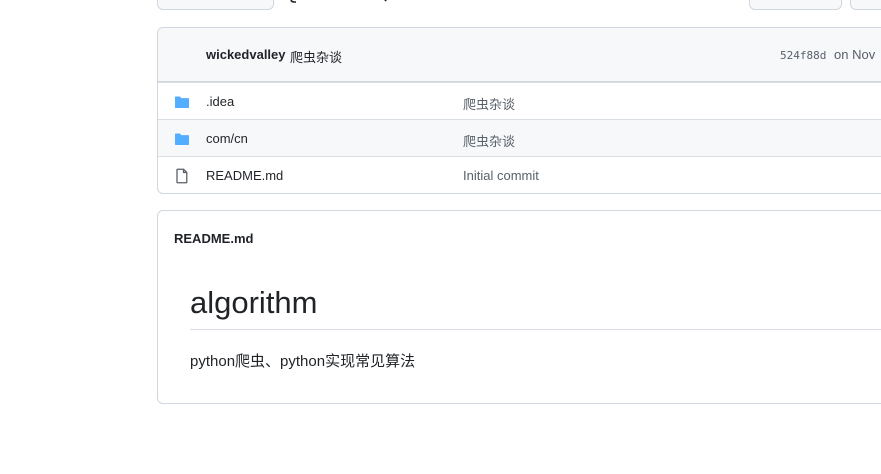 This screenshot has width=881, height=474. Describe the element at coordinates (519, 55) in the screenshot. I see `latest-commit-bar: wickedvalley 爬虫杂谈 524f88d on Nov` at that location.